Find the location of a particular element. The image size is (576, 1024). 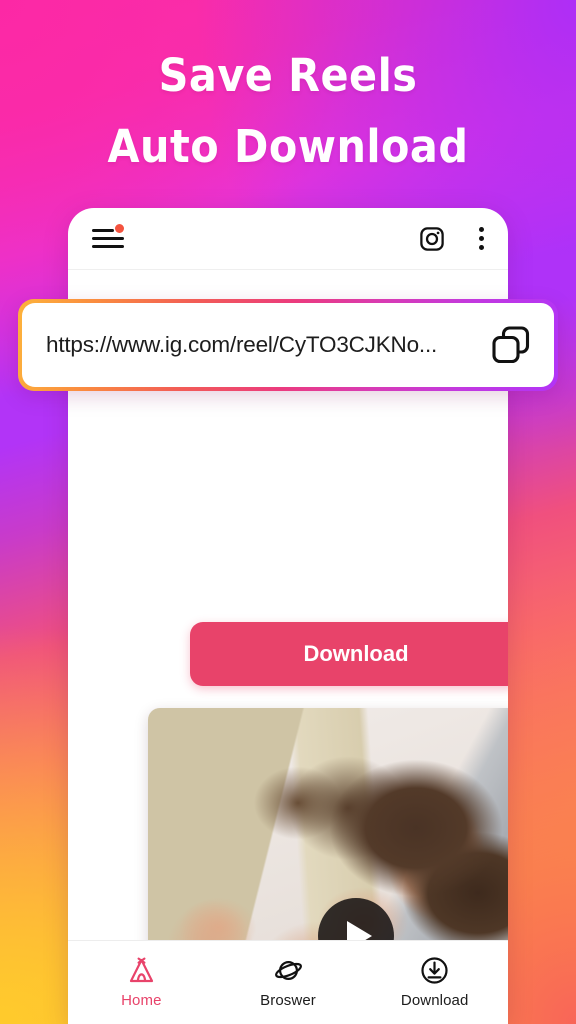

promo-headline: Save Reels Auto Download is located at coordinates (288, 111).